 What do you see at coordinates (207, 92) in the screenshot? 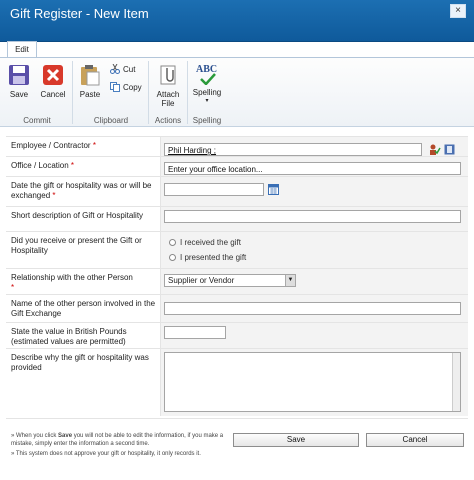
I see `spelling-label: Spelling` at bounding box center [207, 92].